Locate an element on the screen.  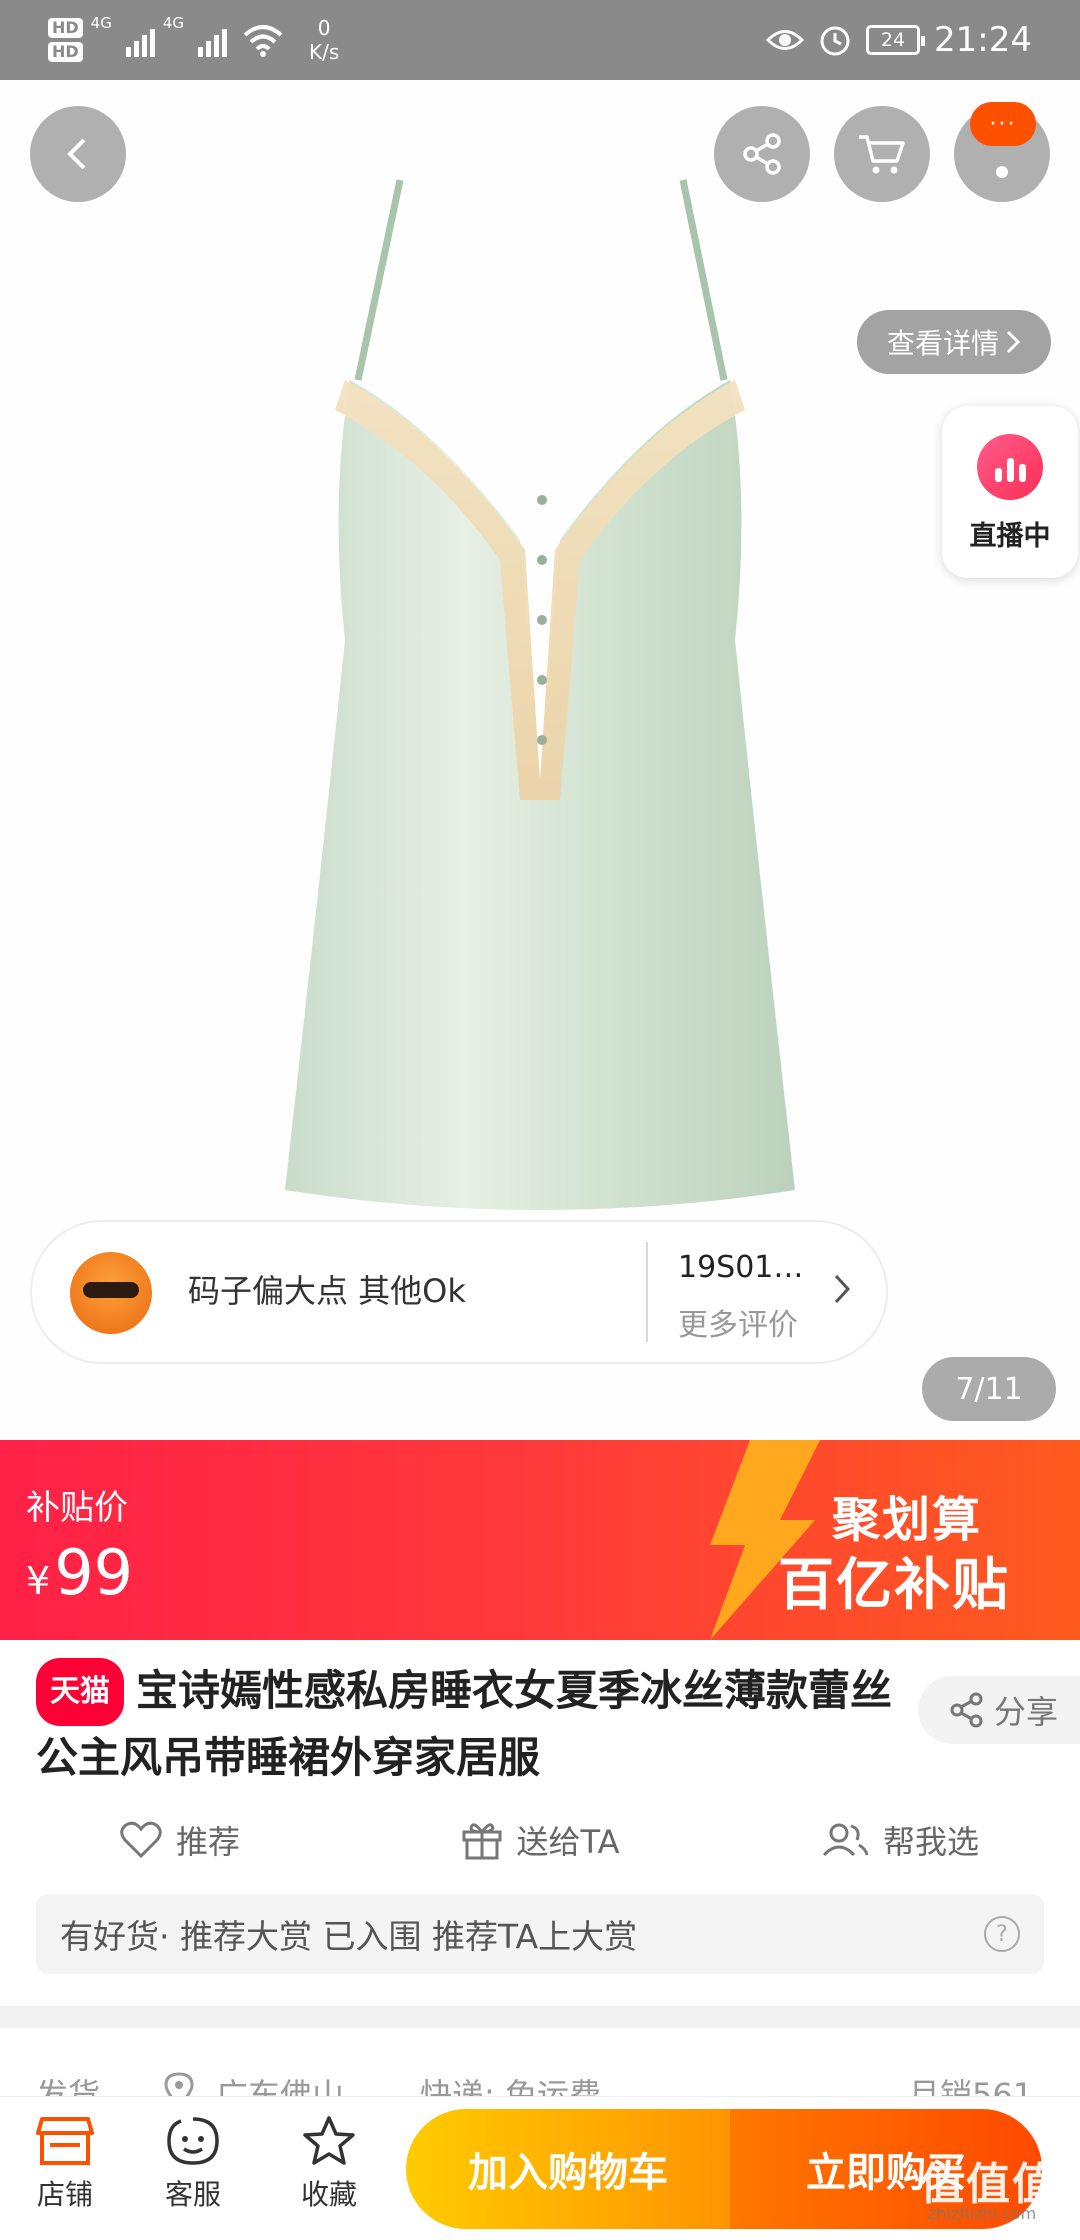
star-icon is located at coordinates (329, 2140).